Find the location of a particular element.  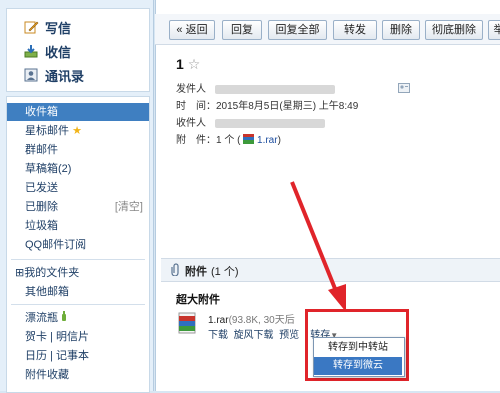

quick-actions: 写信 收信 通讯录 is located at coordinates (78, 50).